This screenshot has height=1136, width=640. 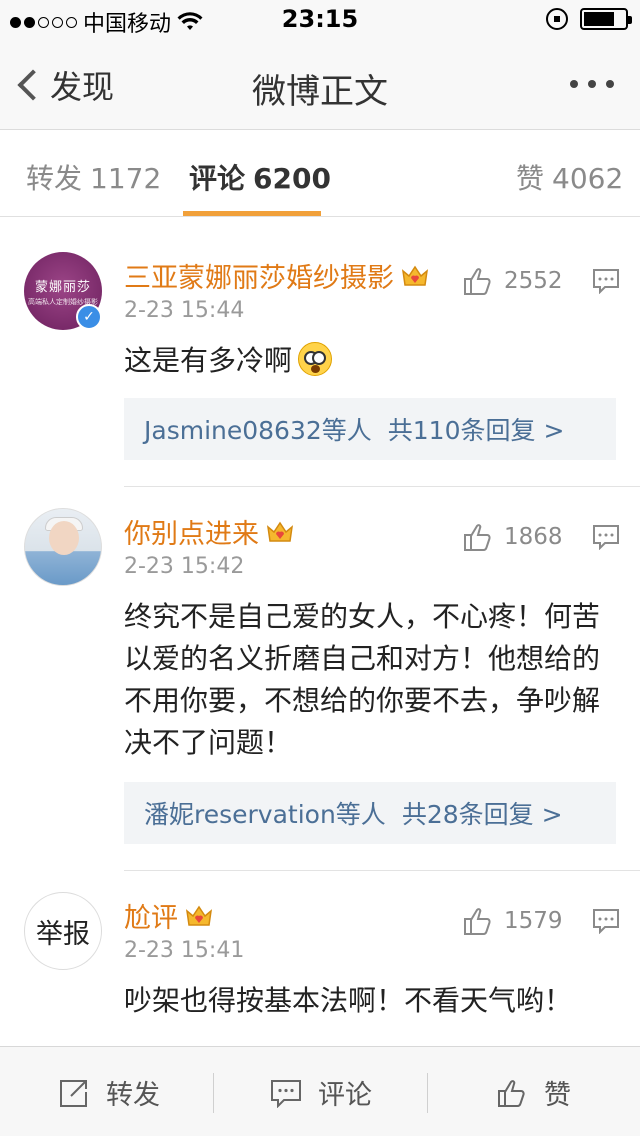 I want to click on comment-author: 三亚蒙娜丽莎婚纱摄影, so click(x=277, y=275).